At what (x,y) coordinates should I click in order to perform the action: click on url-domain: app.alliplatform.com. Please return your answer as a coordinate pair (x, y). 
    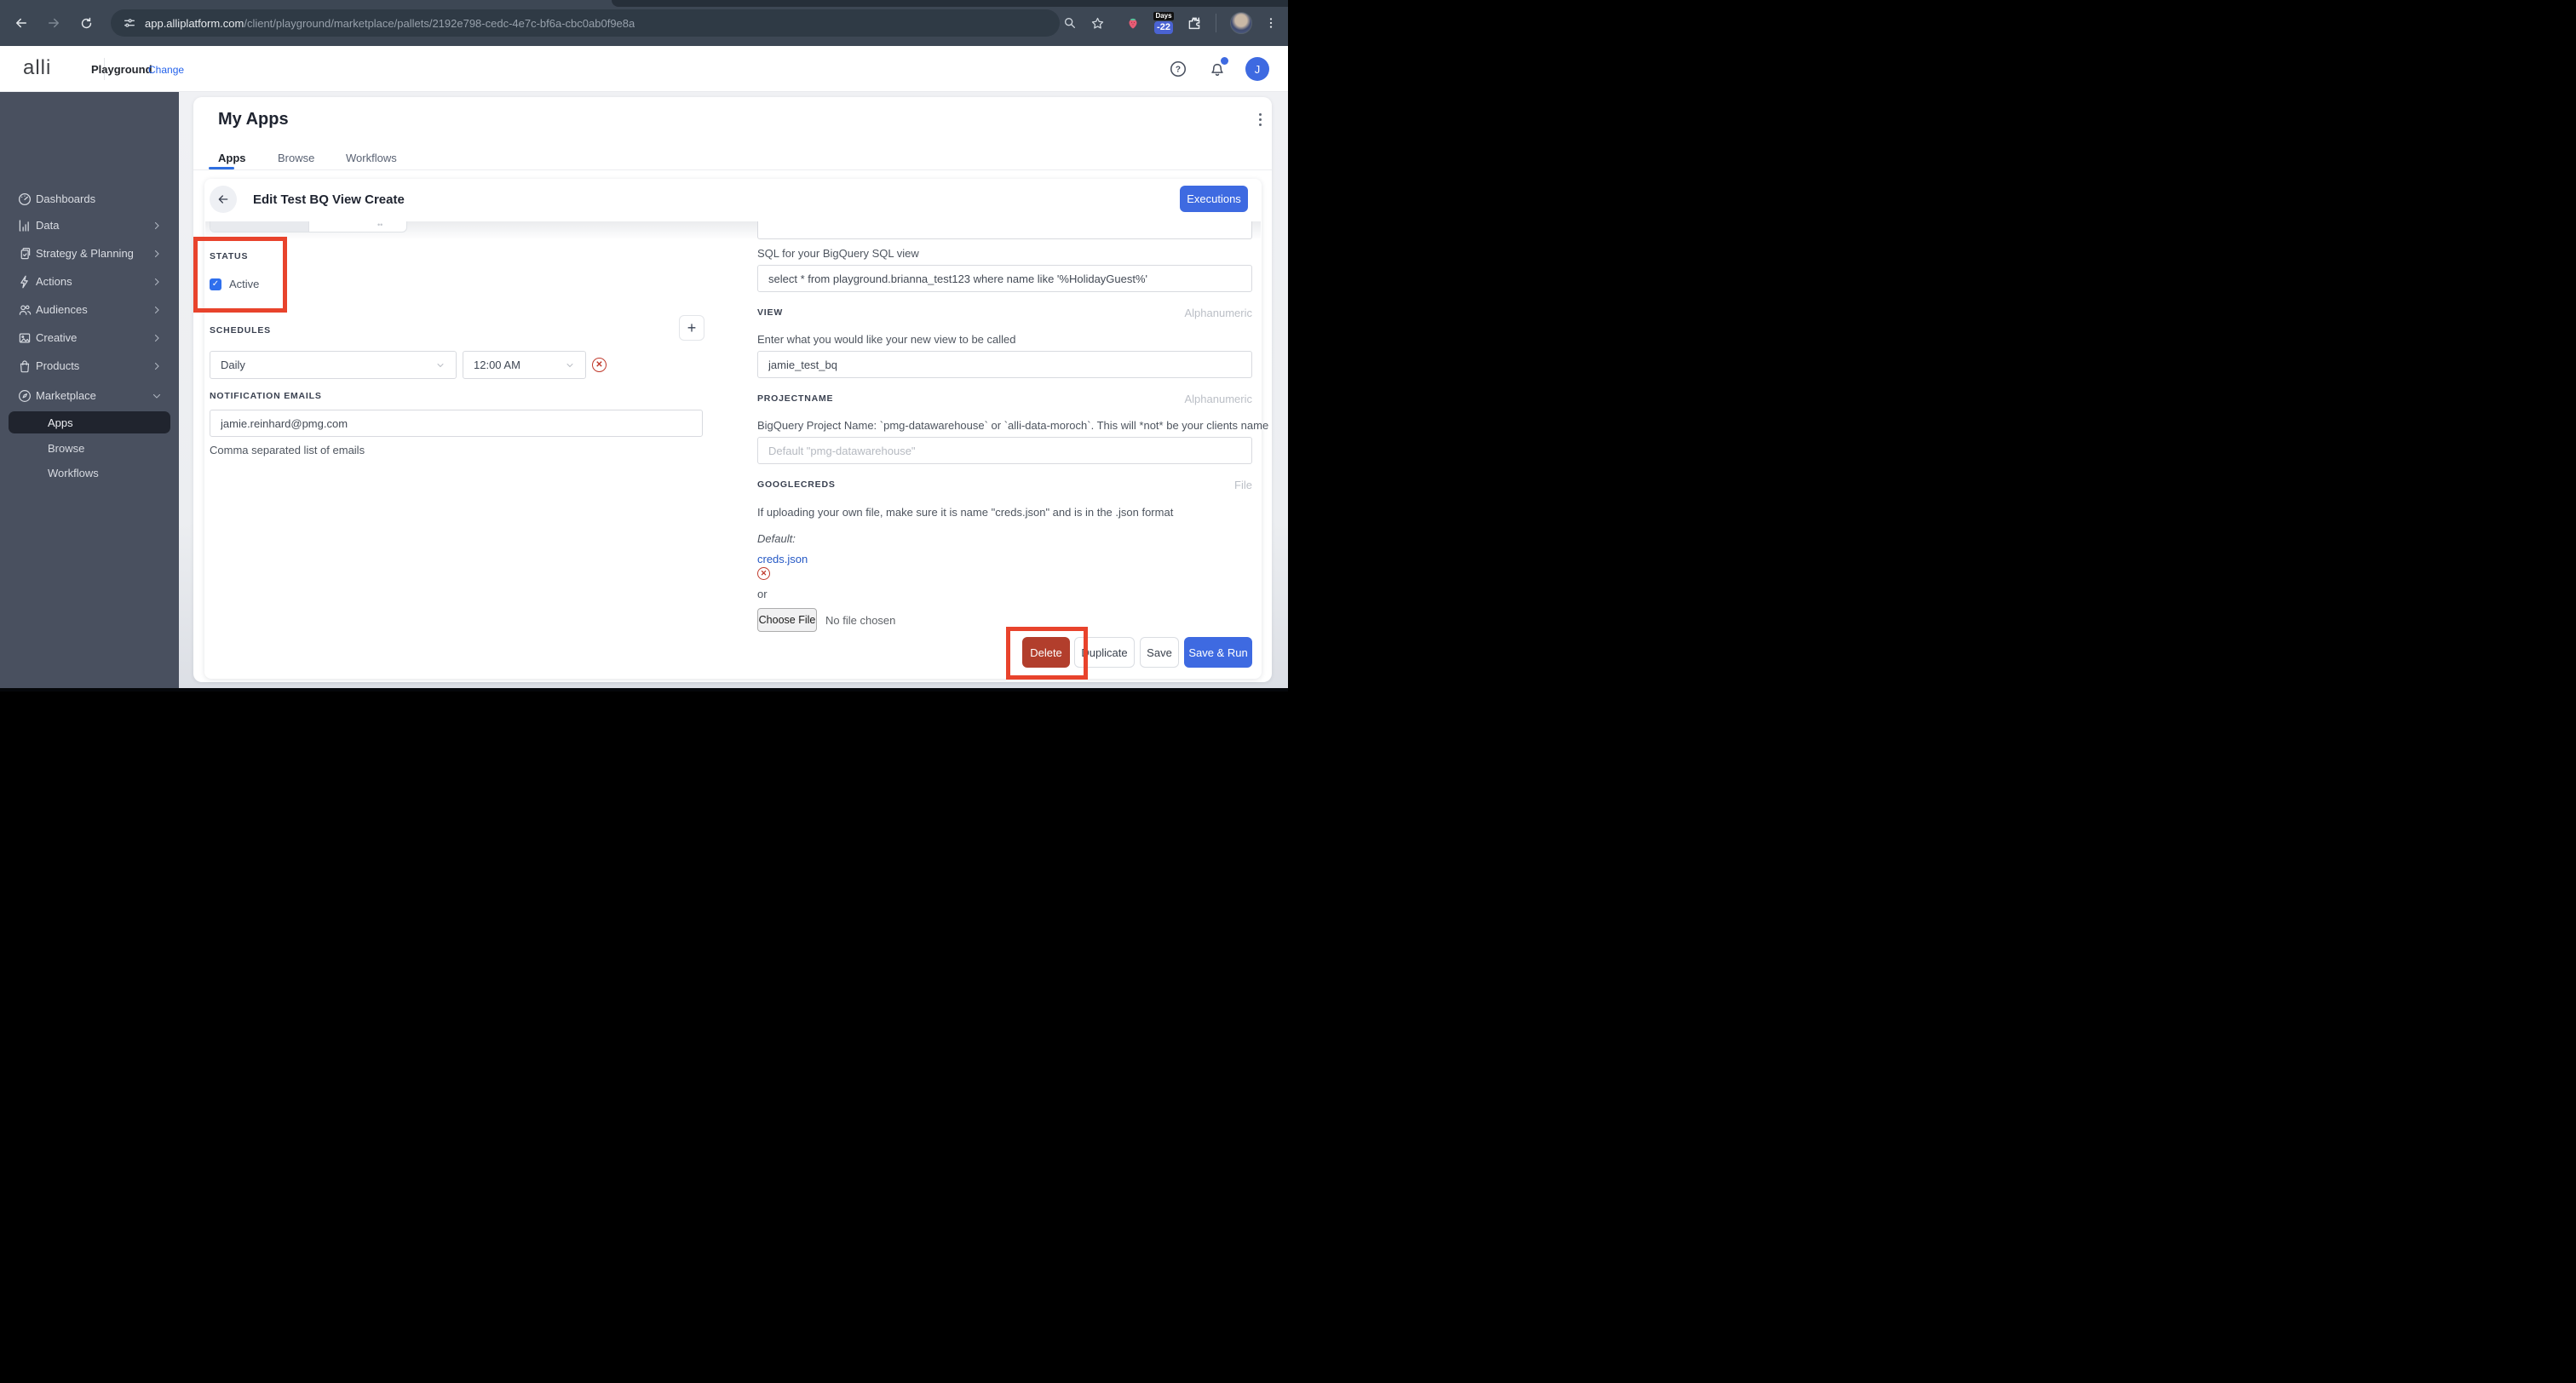
    Looking at the image, I should click on (194, 23).